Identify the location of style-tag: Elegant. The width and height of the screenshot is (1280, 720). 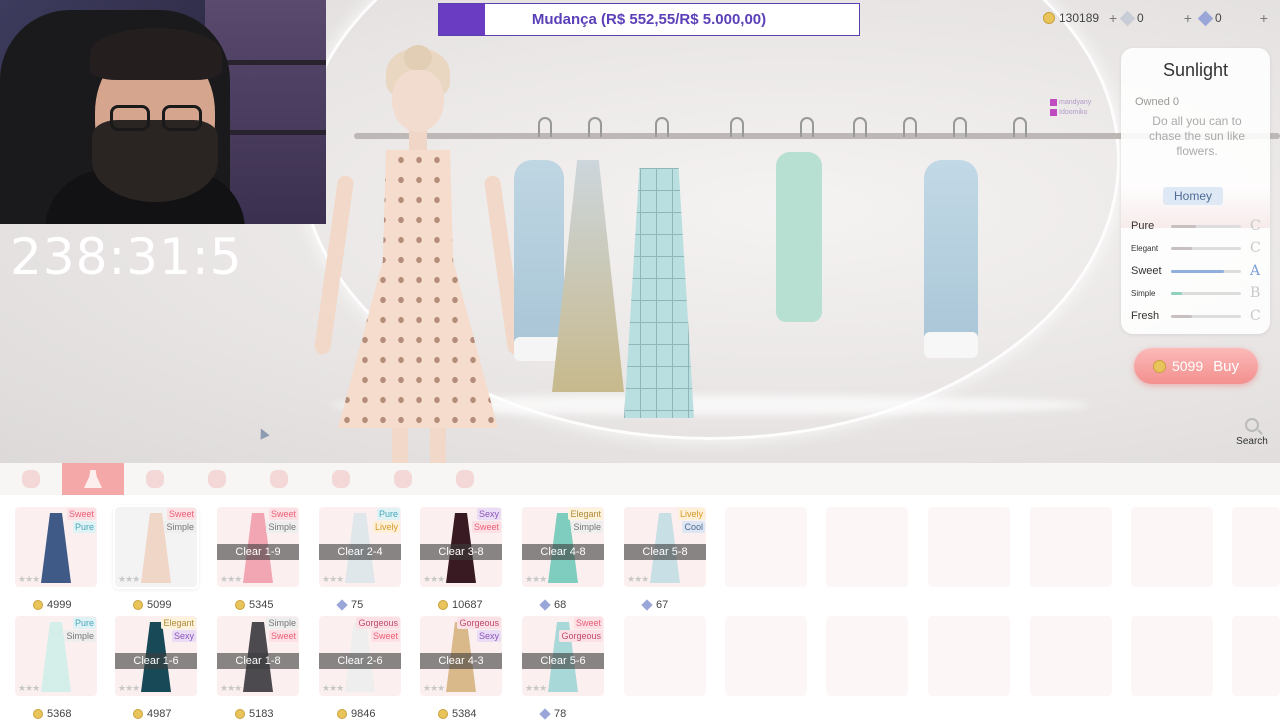
(585, 514).